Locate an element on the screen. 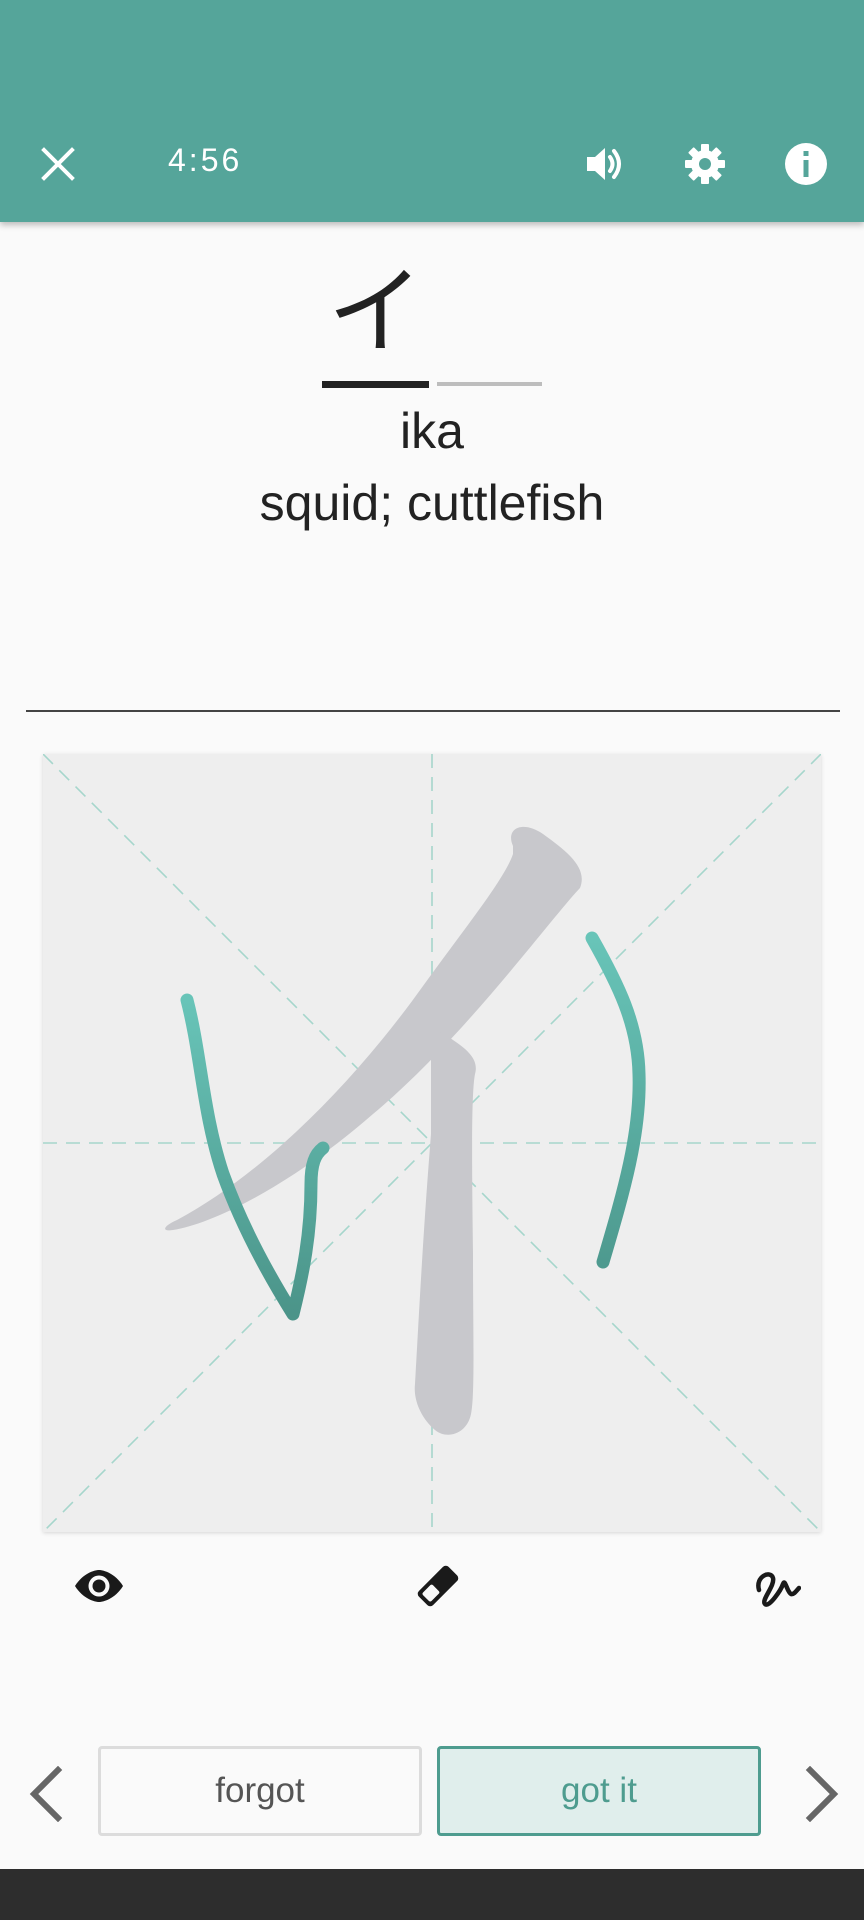 This screenshot has width=864, height=1920. kana-character: イ is located at coordinates (375, 312).